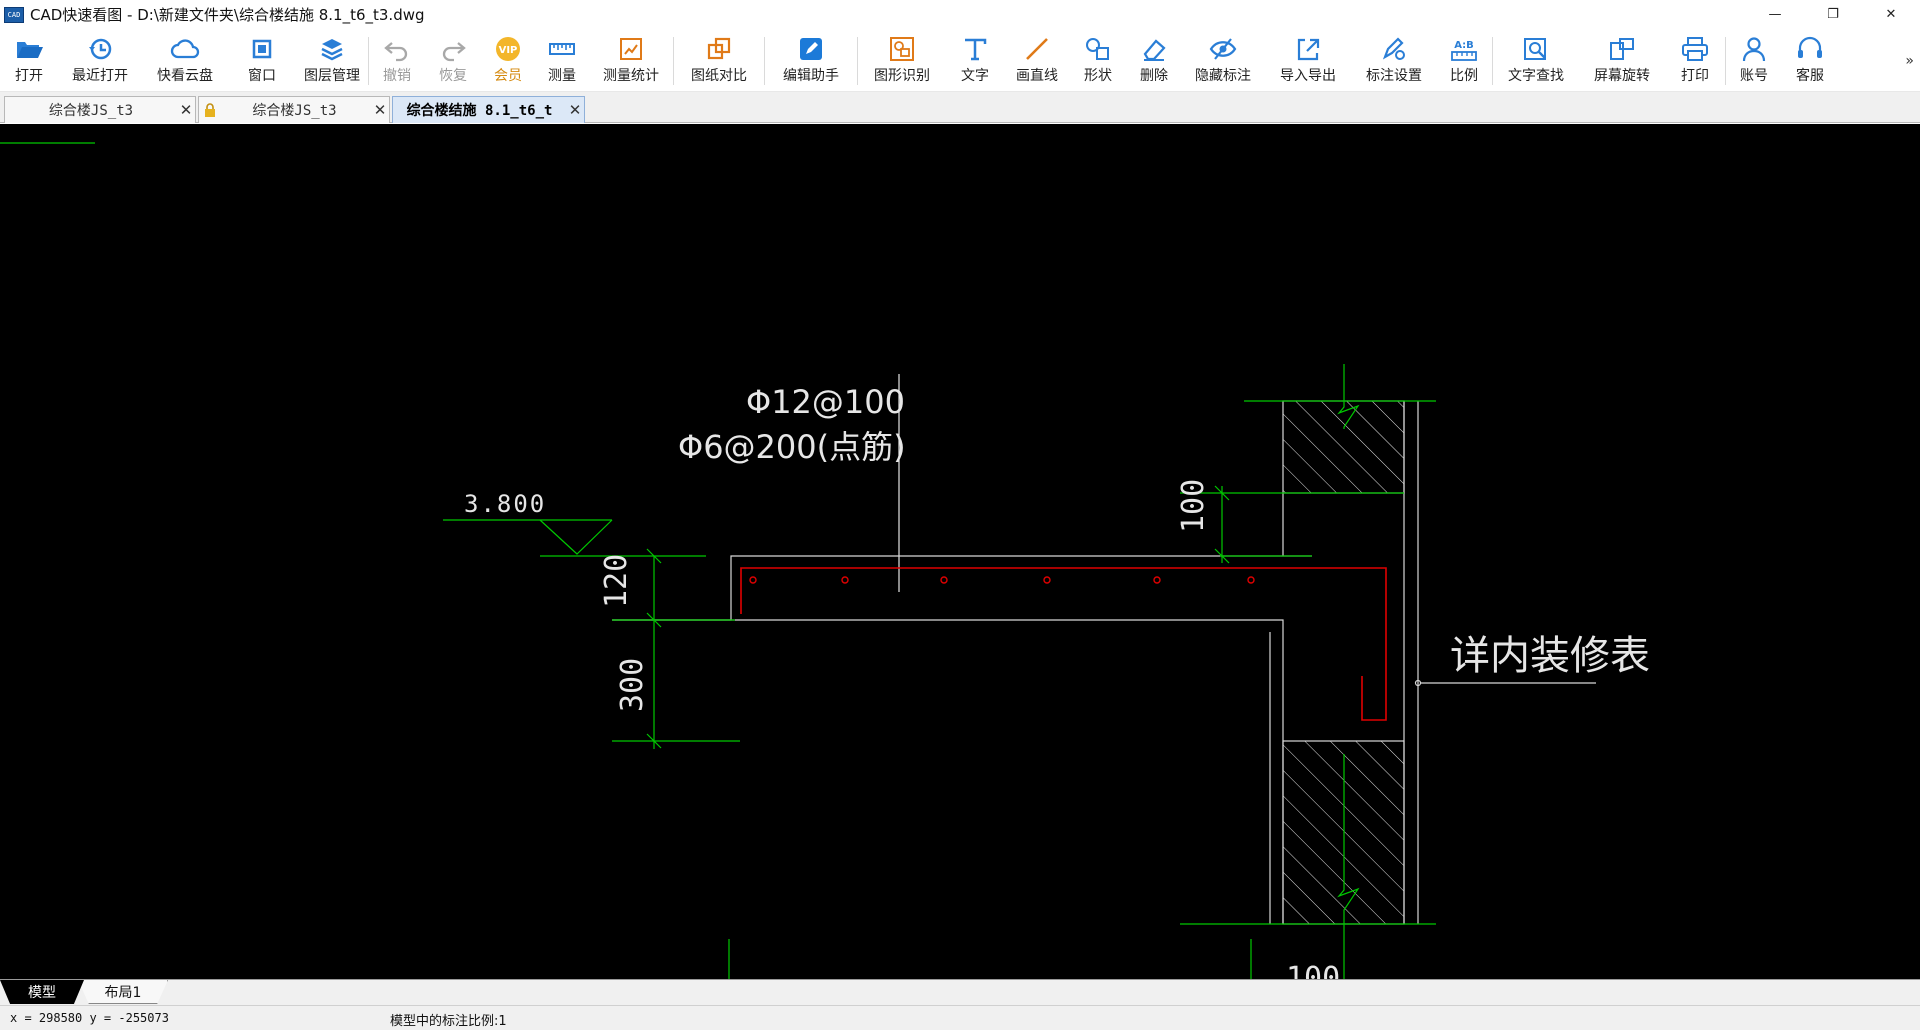 The width and height of the screenshot is (1920, 1030). I want to click on window-icon, so click(262, 49).